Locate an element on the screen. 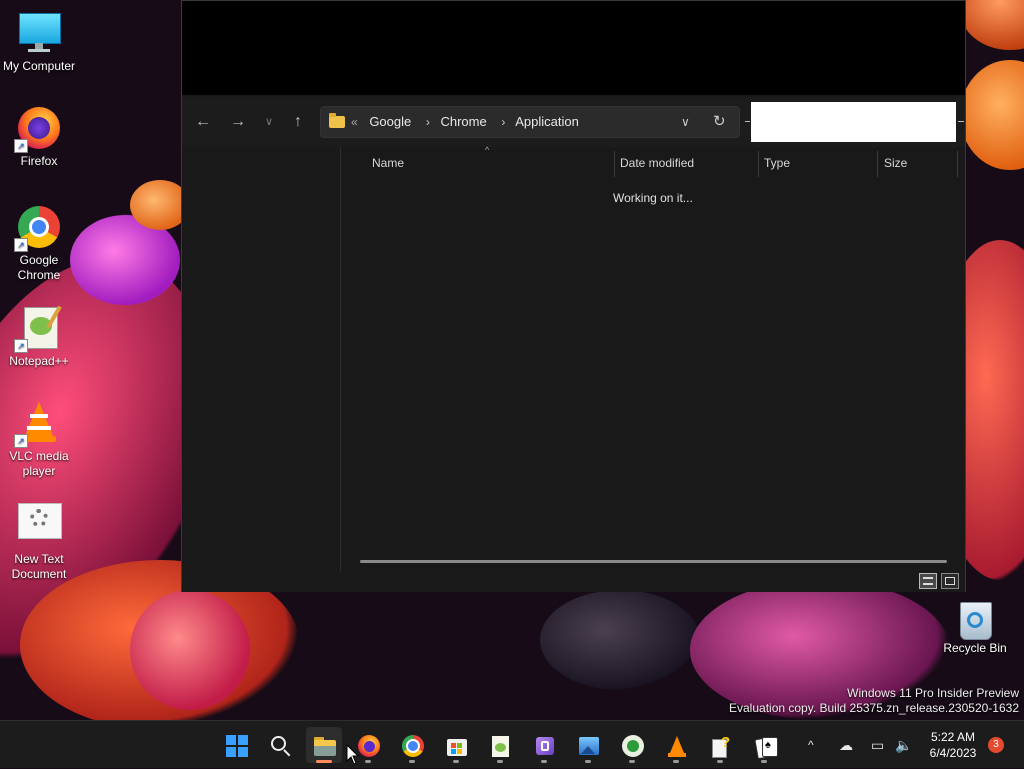  desktop-icon-my-computer: My Computer is located at coordinates (39, 42).